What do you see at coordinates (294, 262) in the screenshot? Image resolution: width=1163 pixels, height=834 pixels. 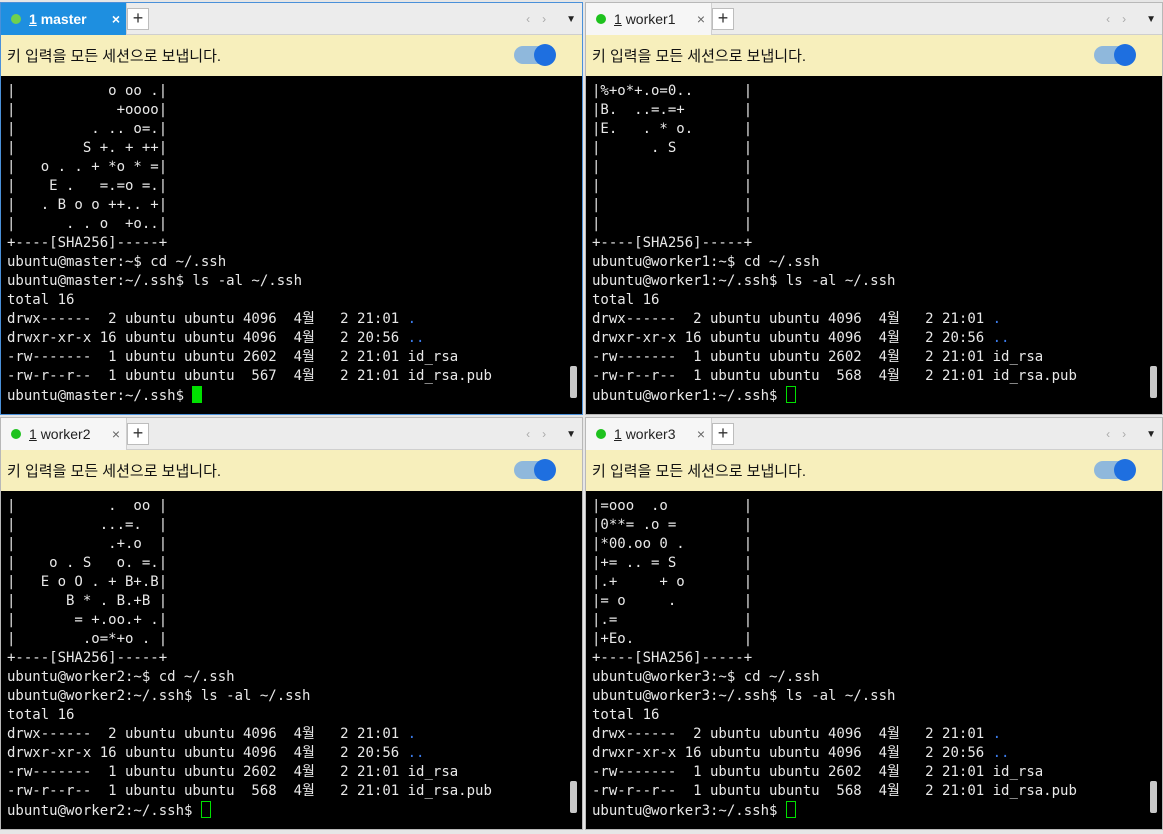 I see `terminal-line: ubuntu@master:~$ cd ~/.ssh` at bounding box center [294, 262].